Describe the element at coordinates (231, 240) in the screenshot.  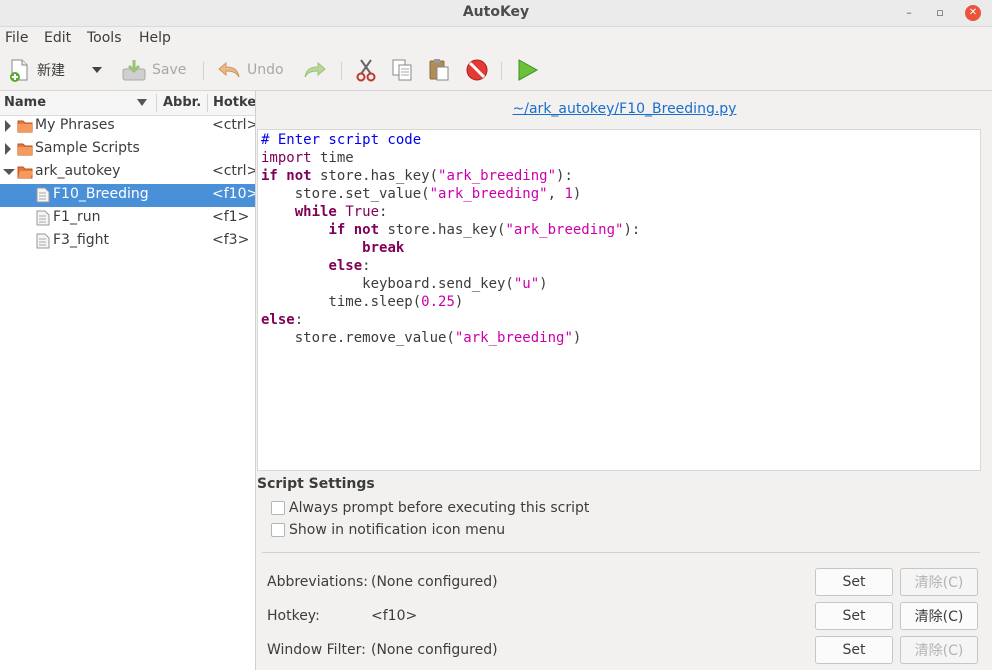
I see `tree-item-hotkey: <f3>` at that location.